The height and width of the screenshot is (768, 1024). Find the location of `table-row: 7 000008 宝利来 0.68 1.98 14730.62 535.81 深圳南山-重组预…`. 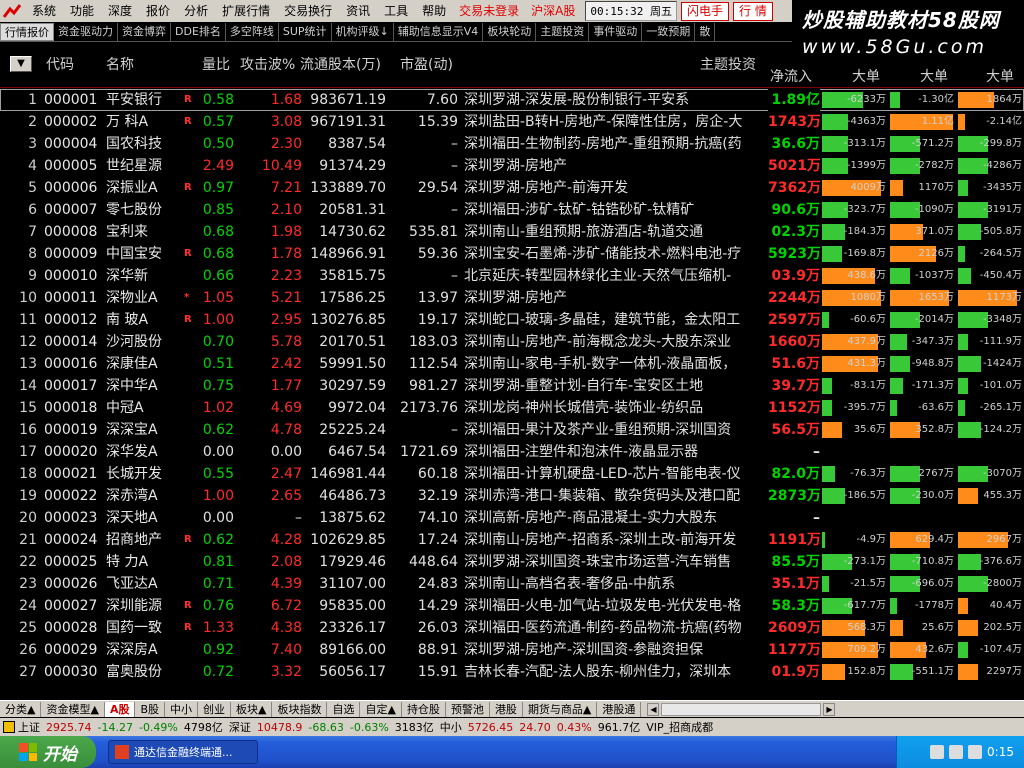

table-row: 7 000008 宝利来 0.68 1.98 14730.62 535.81 深圳南山-重组预… is located at coordinates (512, 232).